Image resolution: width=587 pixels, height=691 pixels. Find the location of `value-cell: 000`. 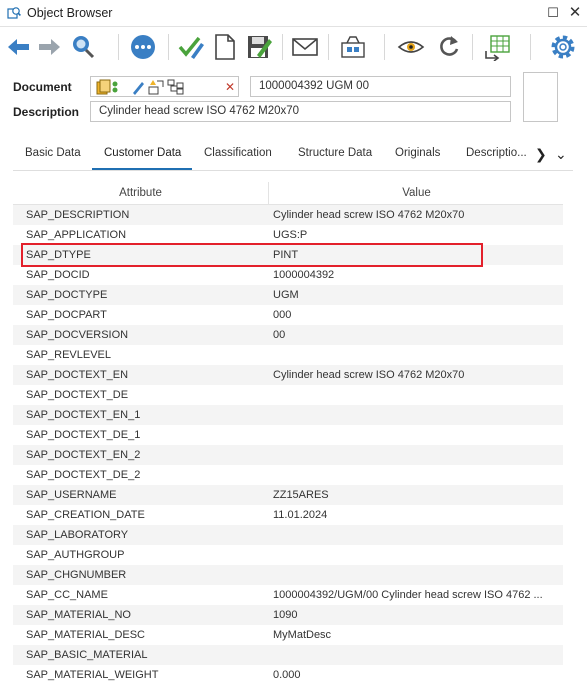

value-cell: 000 is located at coordinates (282, 315).